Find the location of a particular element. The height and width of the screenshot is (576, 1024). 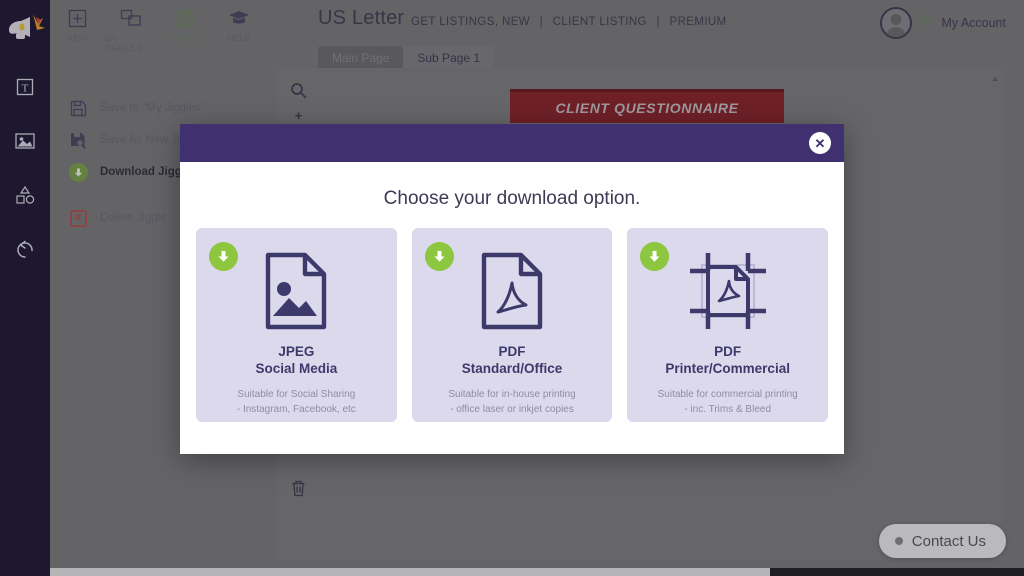

download-option-title: PDF Printer/Commercial is located at coordinates (727, 360).